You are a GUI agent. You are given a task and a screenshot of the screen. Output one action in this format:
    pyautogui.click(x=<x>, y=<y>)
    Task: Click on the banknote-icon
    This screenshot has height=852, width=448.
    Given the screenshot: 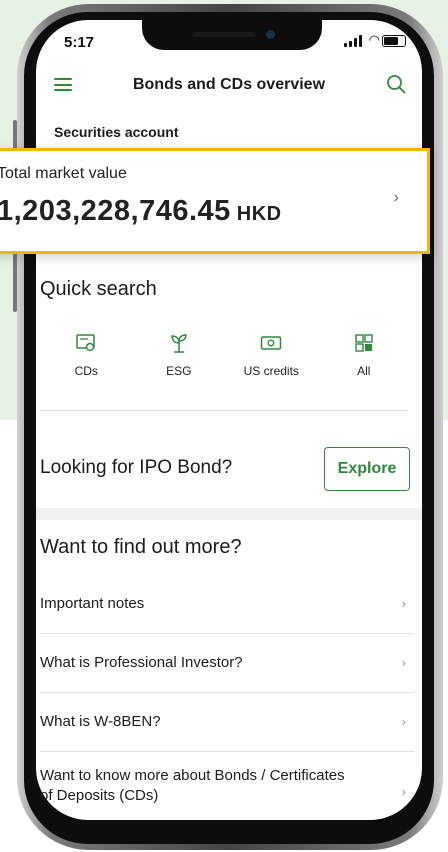 What is the action you would take?
    pyautogui.click(x=271, y=343)
    